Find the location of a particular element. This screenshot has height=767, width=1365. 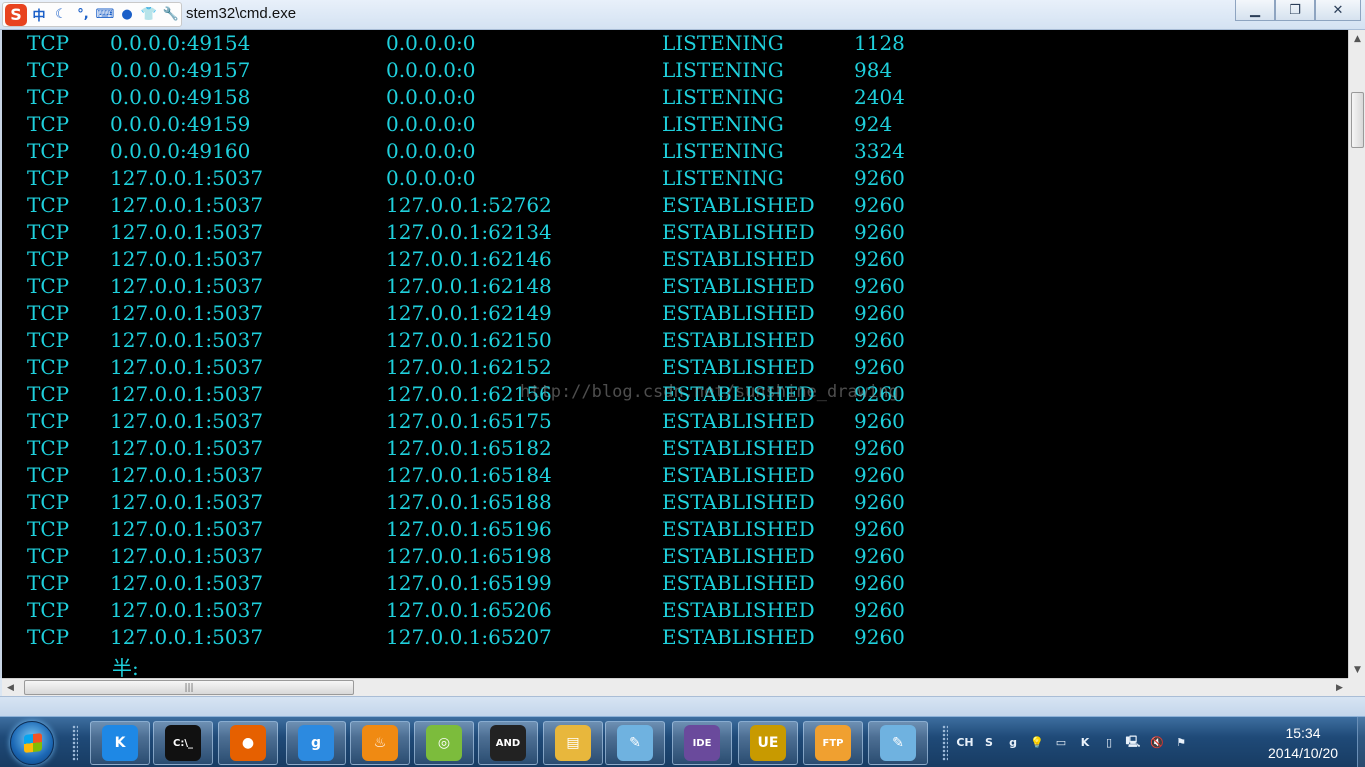

cell-pid: 984 is located at coordinates (873, 70).